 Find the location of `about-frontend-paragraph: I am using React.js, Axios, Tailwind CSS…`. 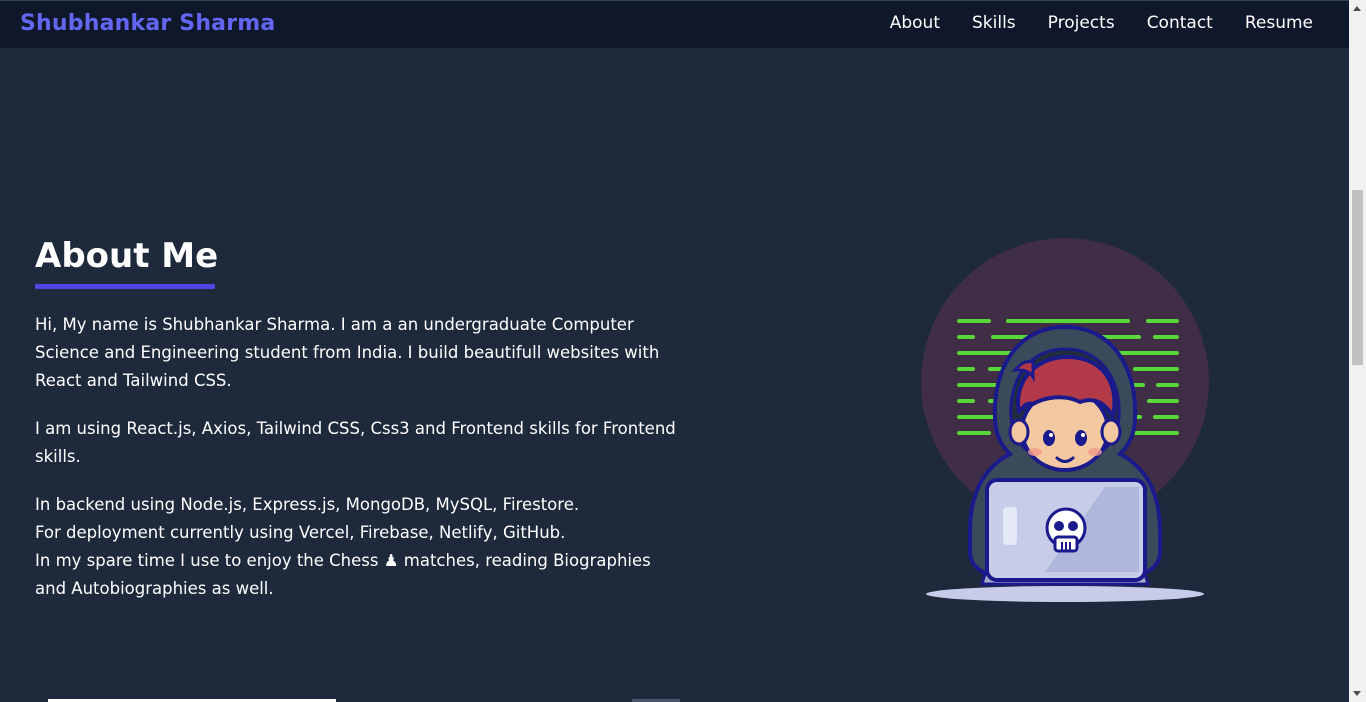

about-frontend-paragraph: I am using React.js, Axios, Tailwind CSS… is located at coordinates (355, 442).